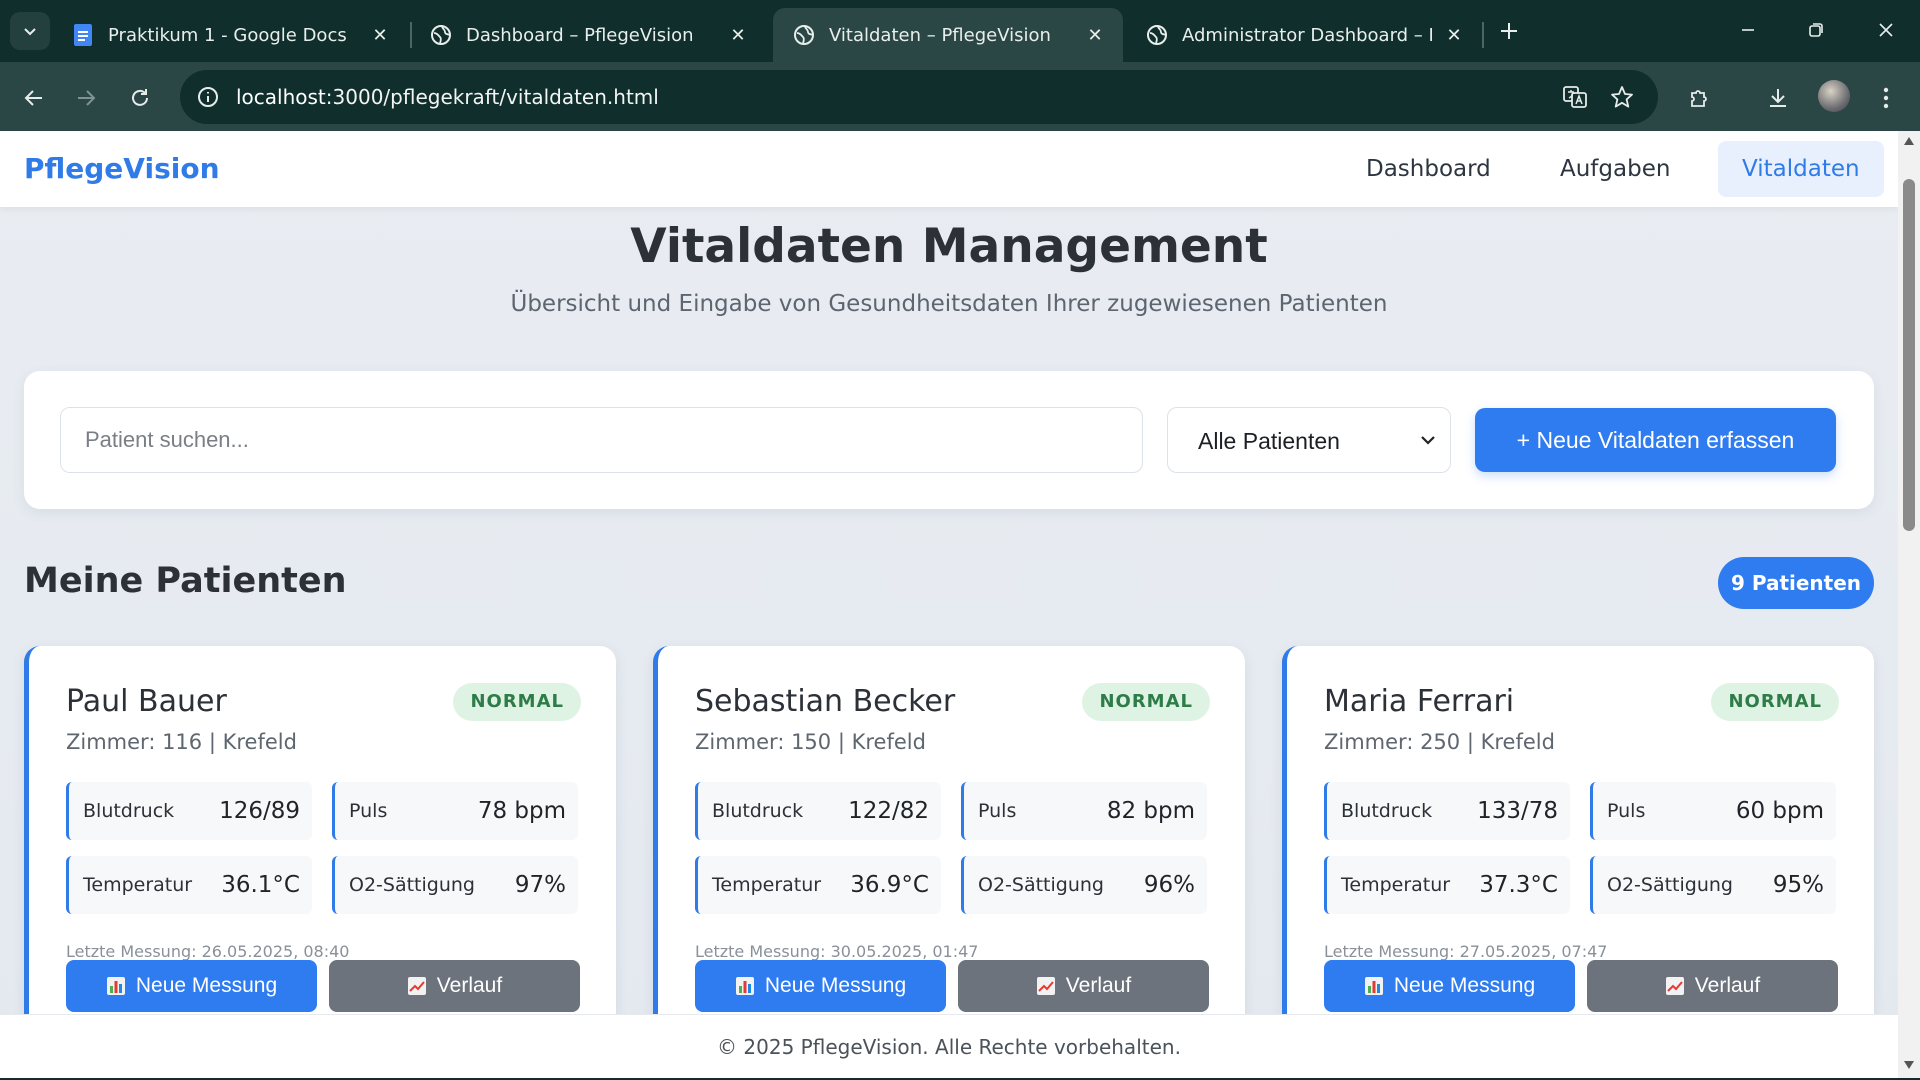  I want to click on plus-icon, so click(1509, 31).